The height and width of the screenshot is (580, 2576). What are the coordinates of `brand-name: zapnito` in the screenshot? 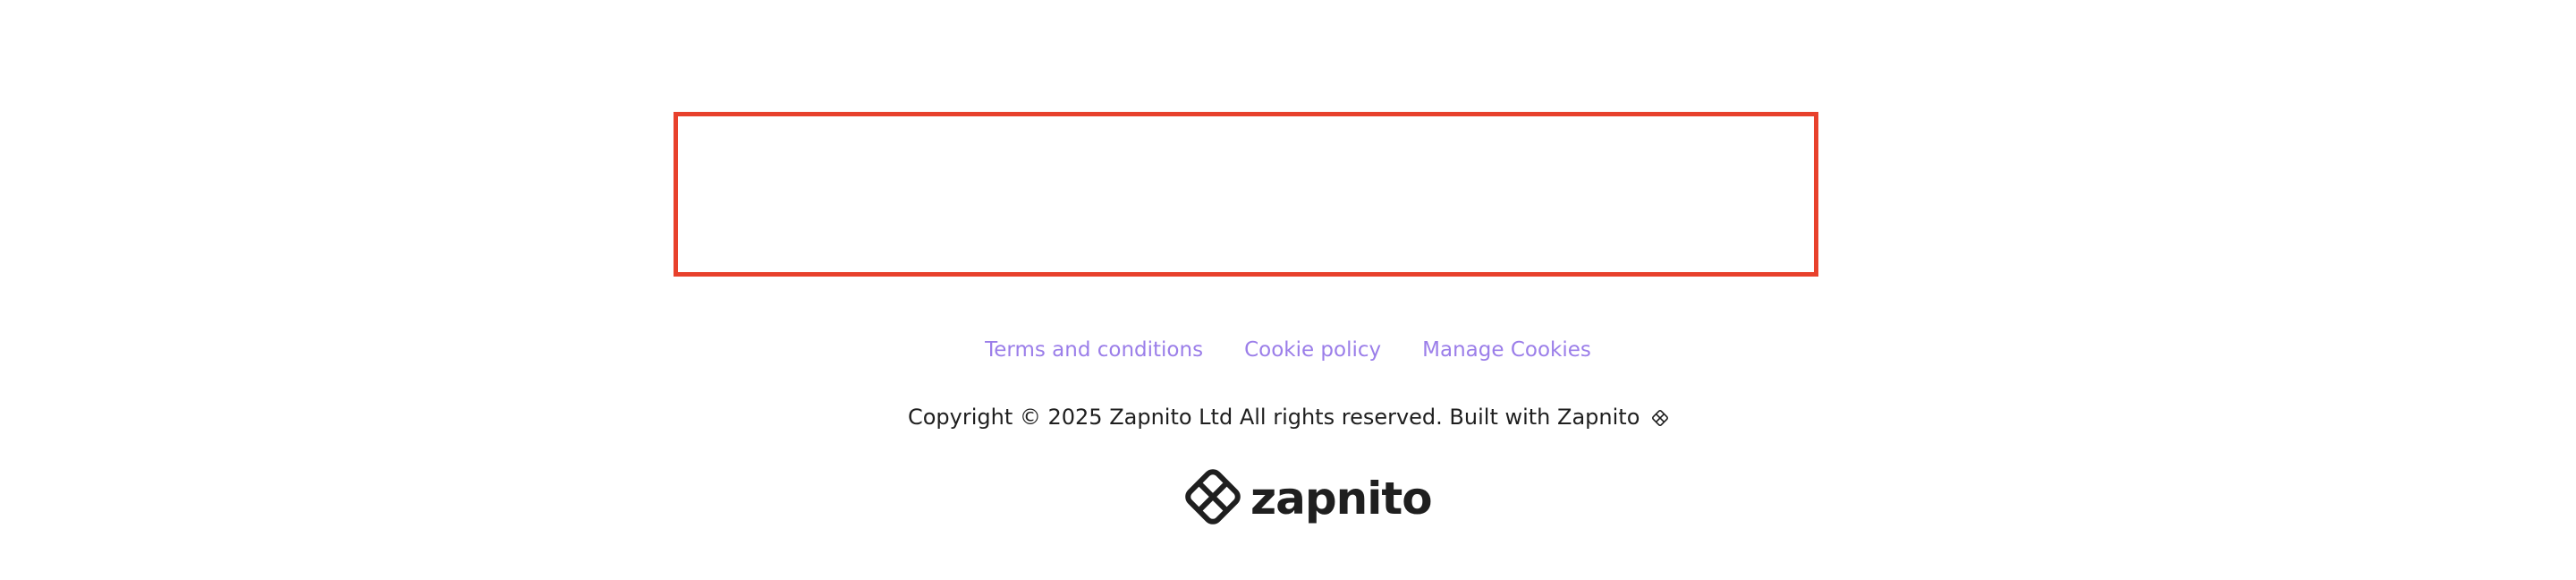 It's located at (1341, 499).